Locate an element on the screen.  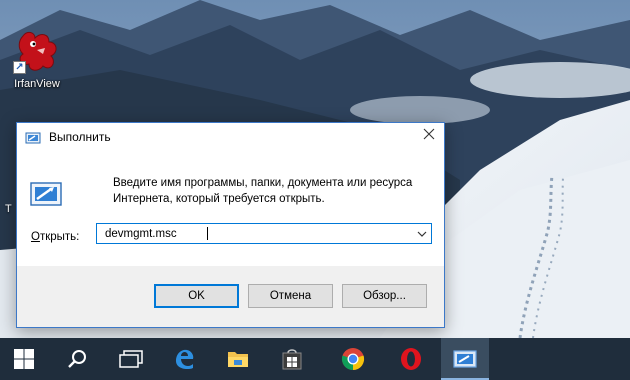
open-label-text: ткрыть: is located at coordinates (59, 237).